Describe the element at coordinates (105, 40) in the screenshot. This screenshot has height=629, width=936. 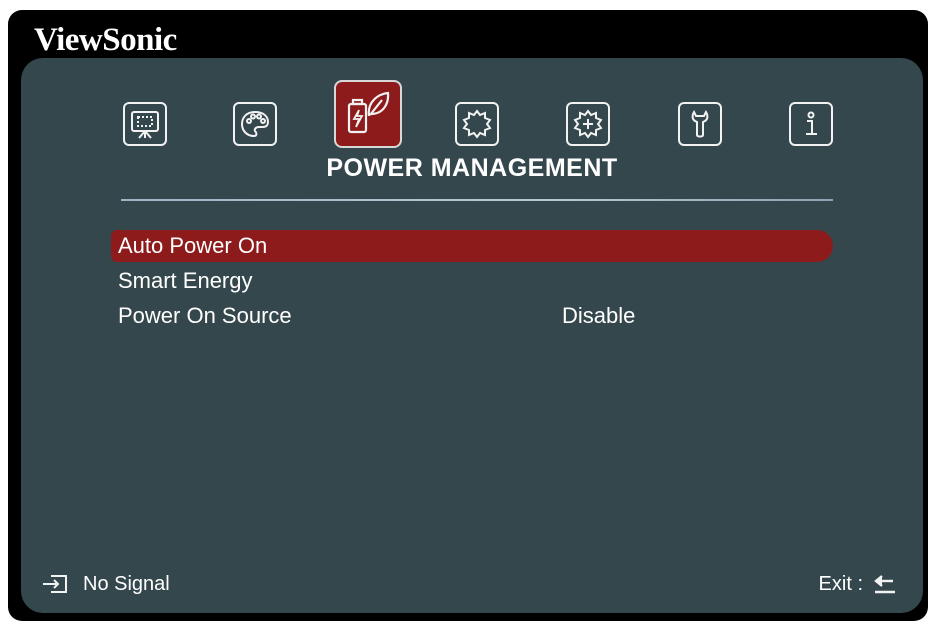
I see `brand-logo: ViewSonic` at that location.